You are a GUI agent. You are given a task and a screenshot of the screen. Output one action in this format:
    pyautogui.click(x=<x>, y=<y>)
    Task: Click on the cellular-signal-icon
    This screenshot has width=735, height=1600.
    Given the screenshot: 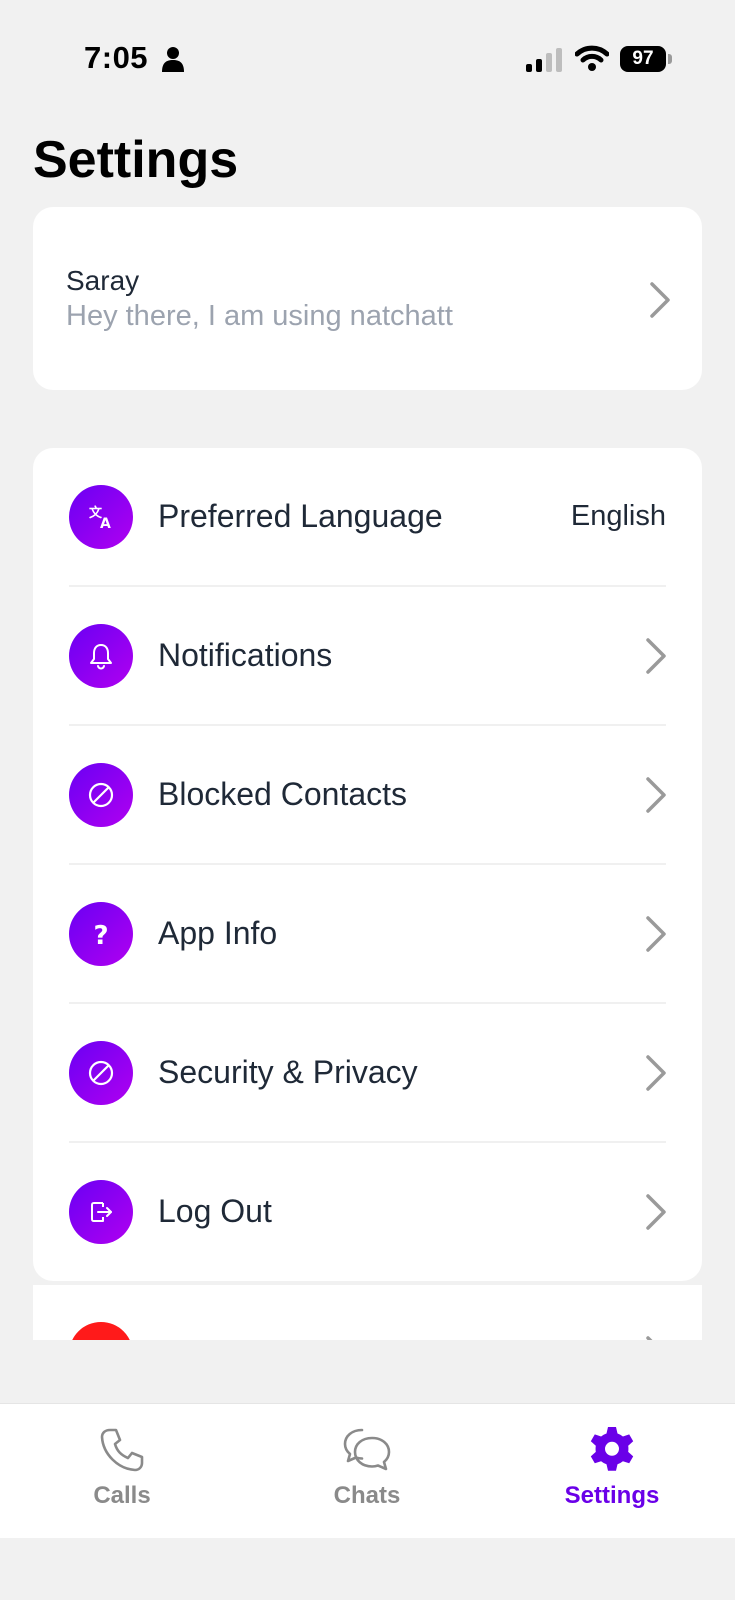 What is the action you would take?
    pyautogui.click(x=544, y=60)
    